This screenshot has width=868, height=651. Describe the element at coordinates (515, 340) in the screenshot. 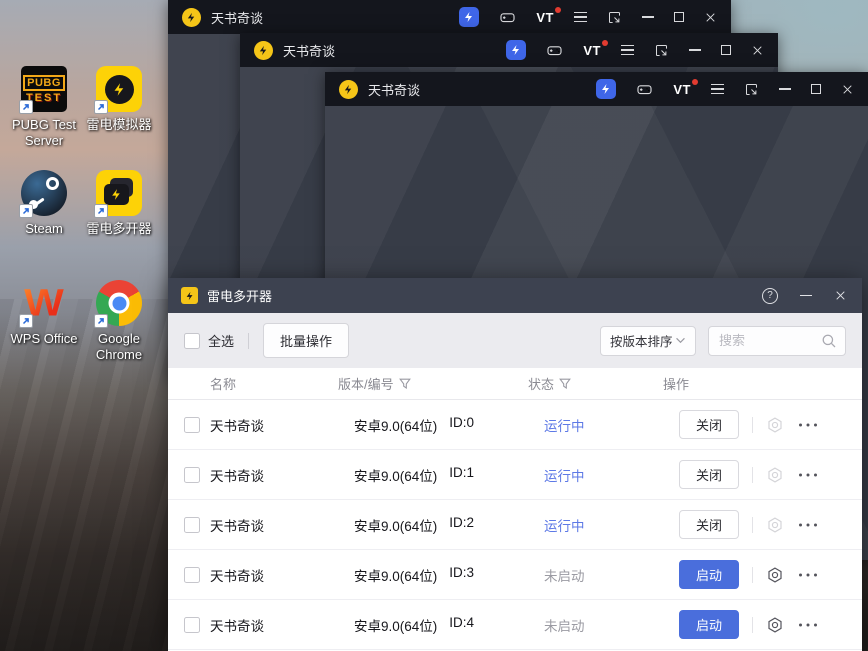

I see `toolbar: 全选 批量操作 按版本排序` at that location.